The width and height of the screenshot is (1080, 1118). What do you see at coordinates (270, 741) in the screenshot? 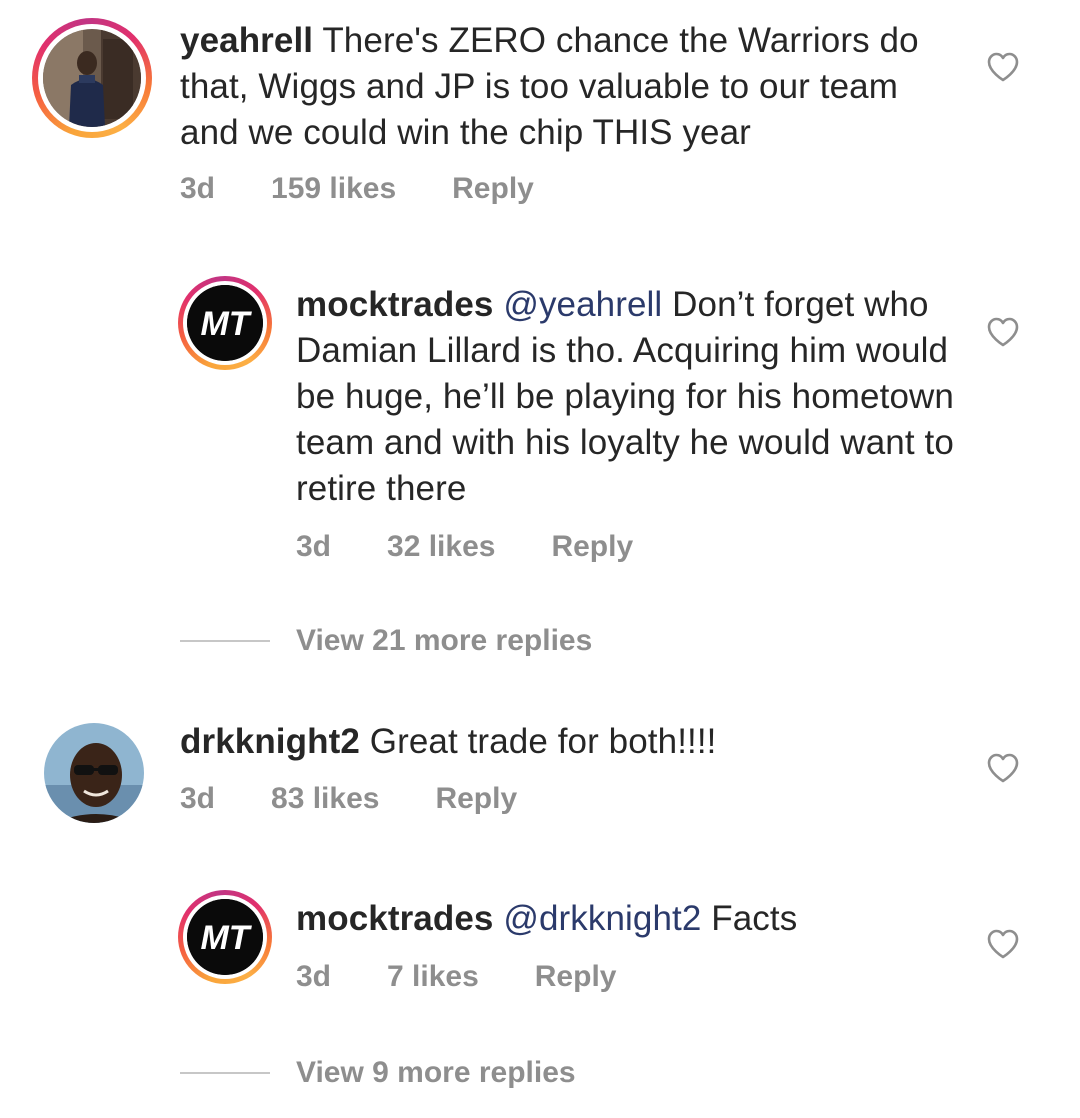
I see `comment-username: drkknight2` at bounding box center [270, 741].